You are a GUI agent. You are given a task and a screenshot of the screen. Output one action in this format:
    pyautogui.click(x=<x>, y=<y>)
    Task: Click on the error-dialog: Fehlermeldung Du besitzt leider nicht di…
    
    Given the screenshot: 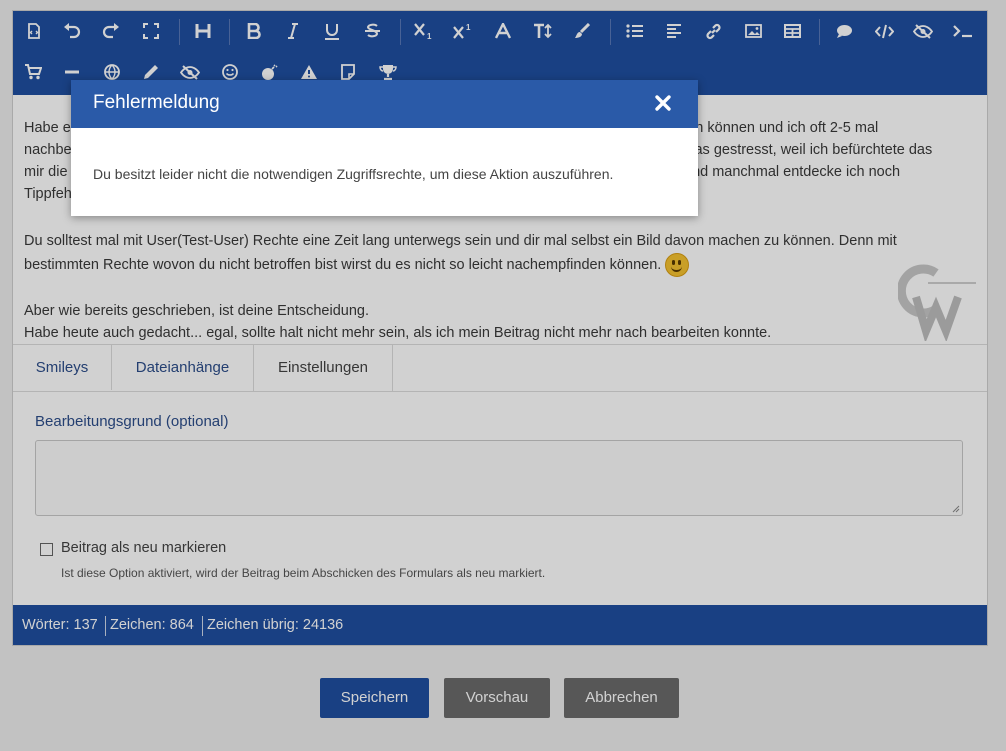 What is the action you would take?
    pyautogui.click(x=384, y=148)
    